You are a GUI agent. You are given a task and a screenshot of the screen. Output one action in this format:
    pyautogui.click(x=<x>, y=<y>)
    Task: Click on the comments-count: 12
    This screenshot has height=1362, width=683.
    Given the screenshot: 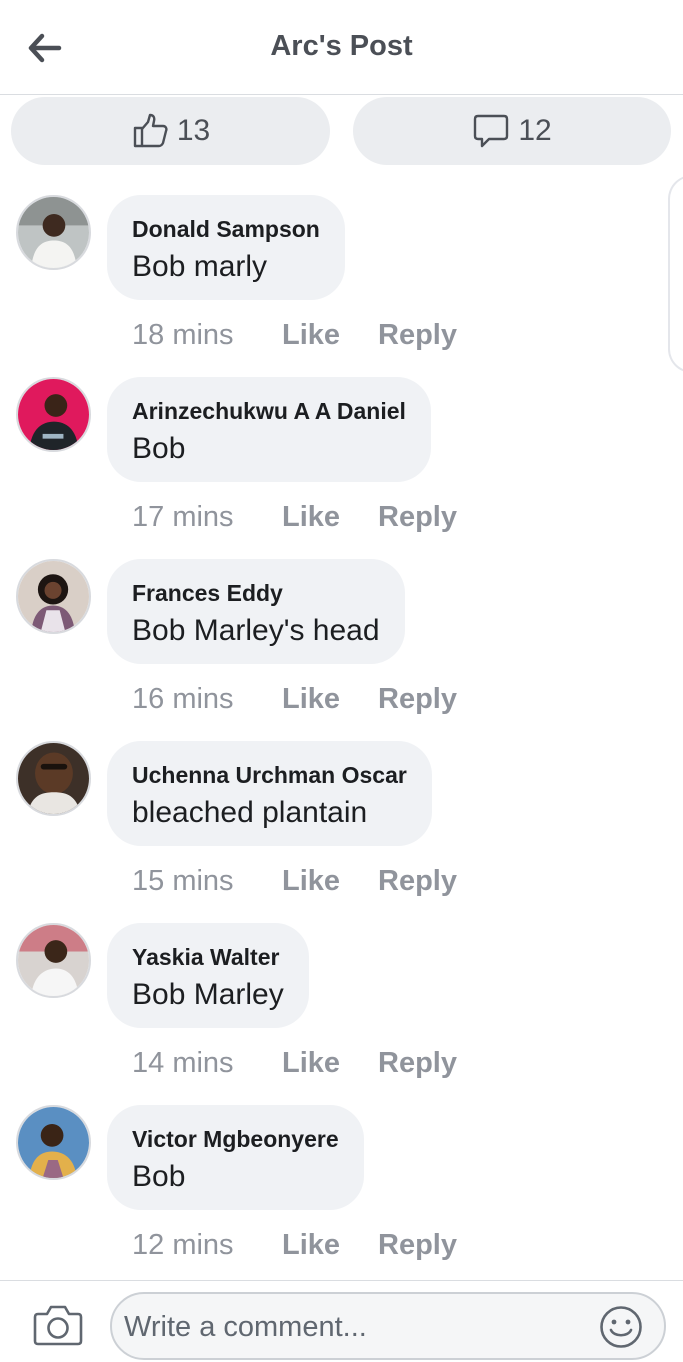 What is the action you would take?
    pyautogui.click(x=535, y=130)
    